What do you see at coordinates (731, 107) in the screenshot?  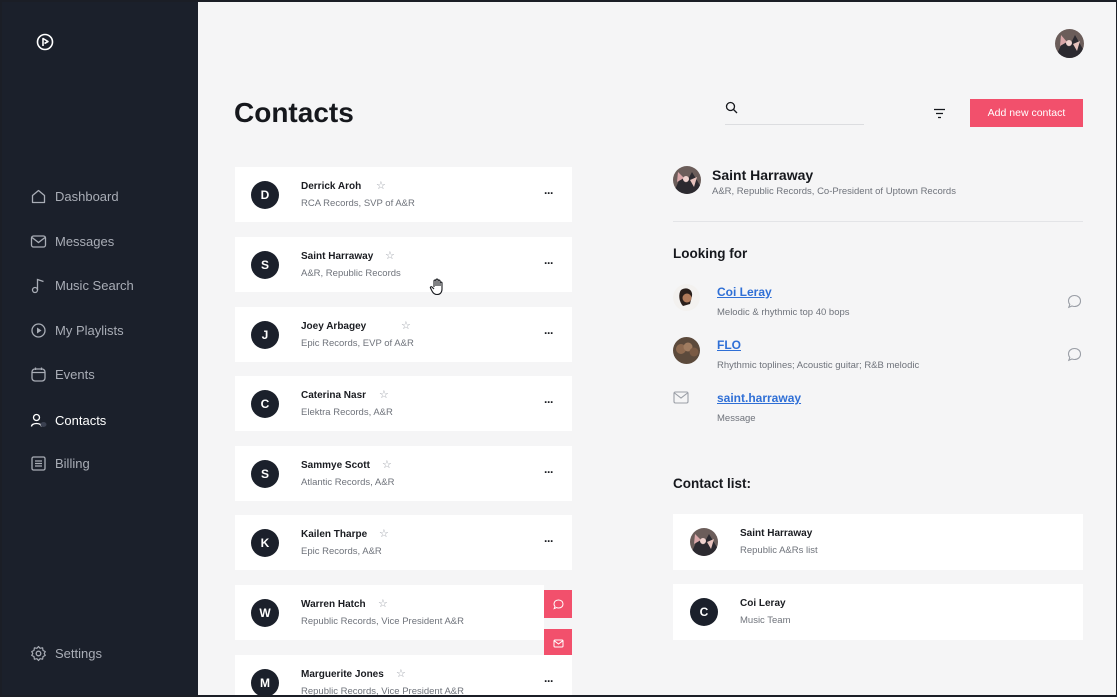 I see `search-icon` at bounding box center [731, 107].